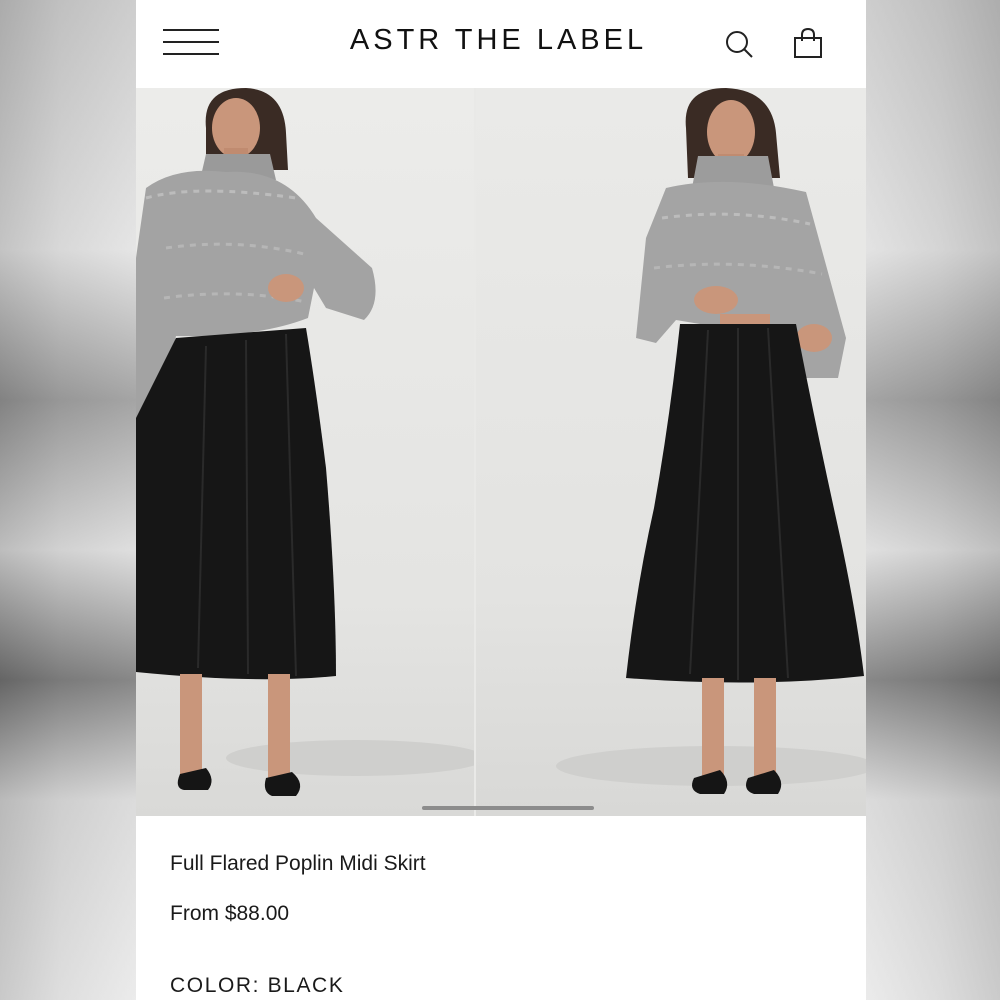 This screenshot has width=1000, height=1000. I want to click on brand-logo: ASTR THE LABEL, so click(498, 40).